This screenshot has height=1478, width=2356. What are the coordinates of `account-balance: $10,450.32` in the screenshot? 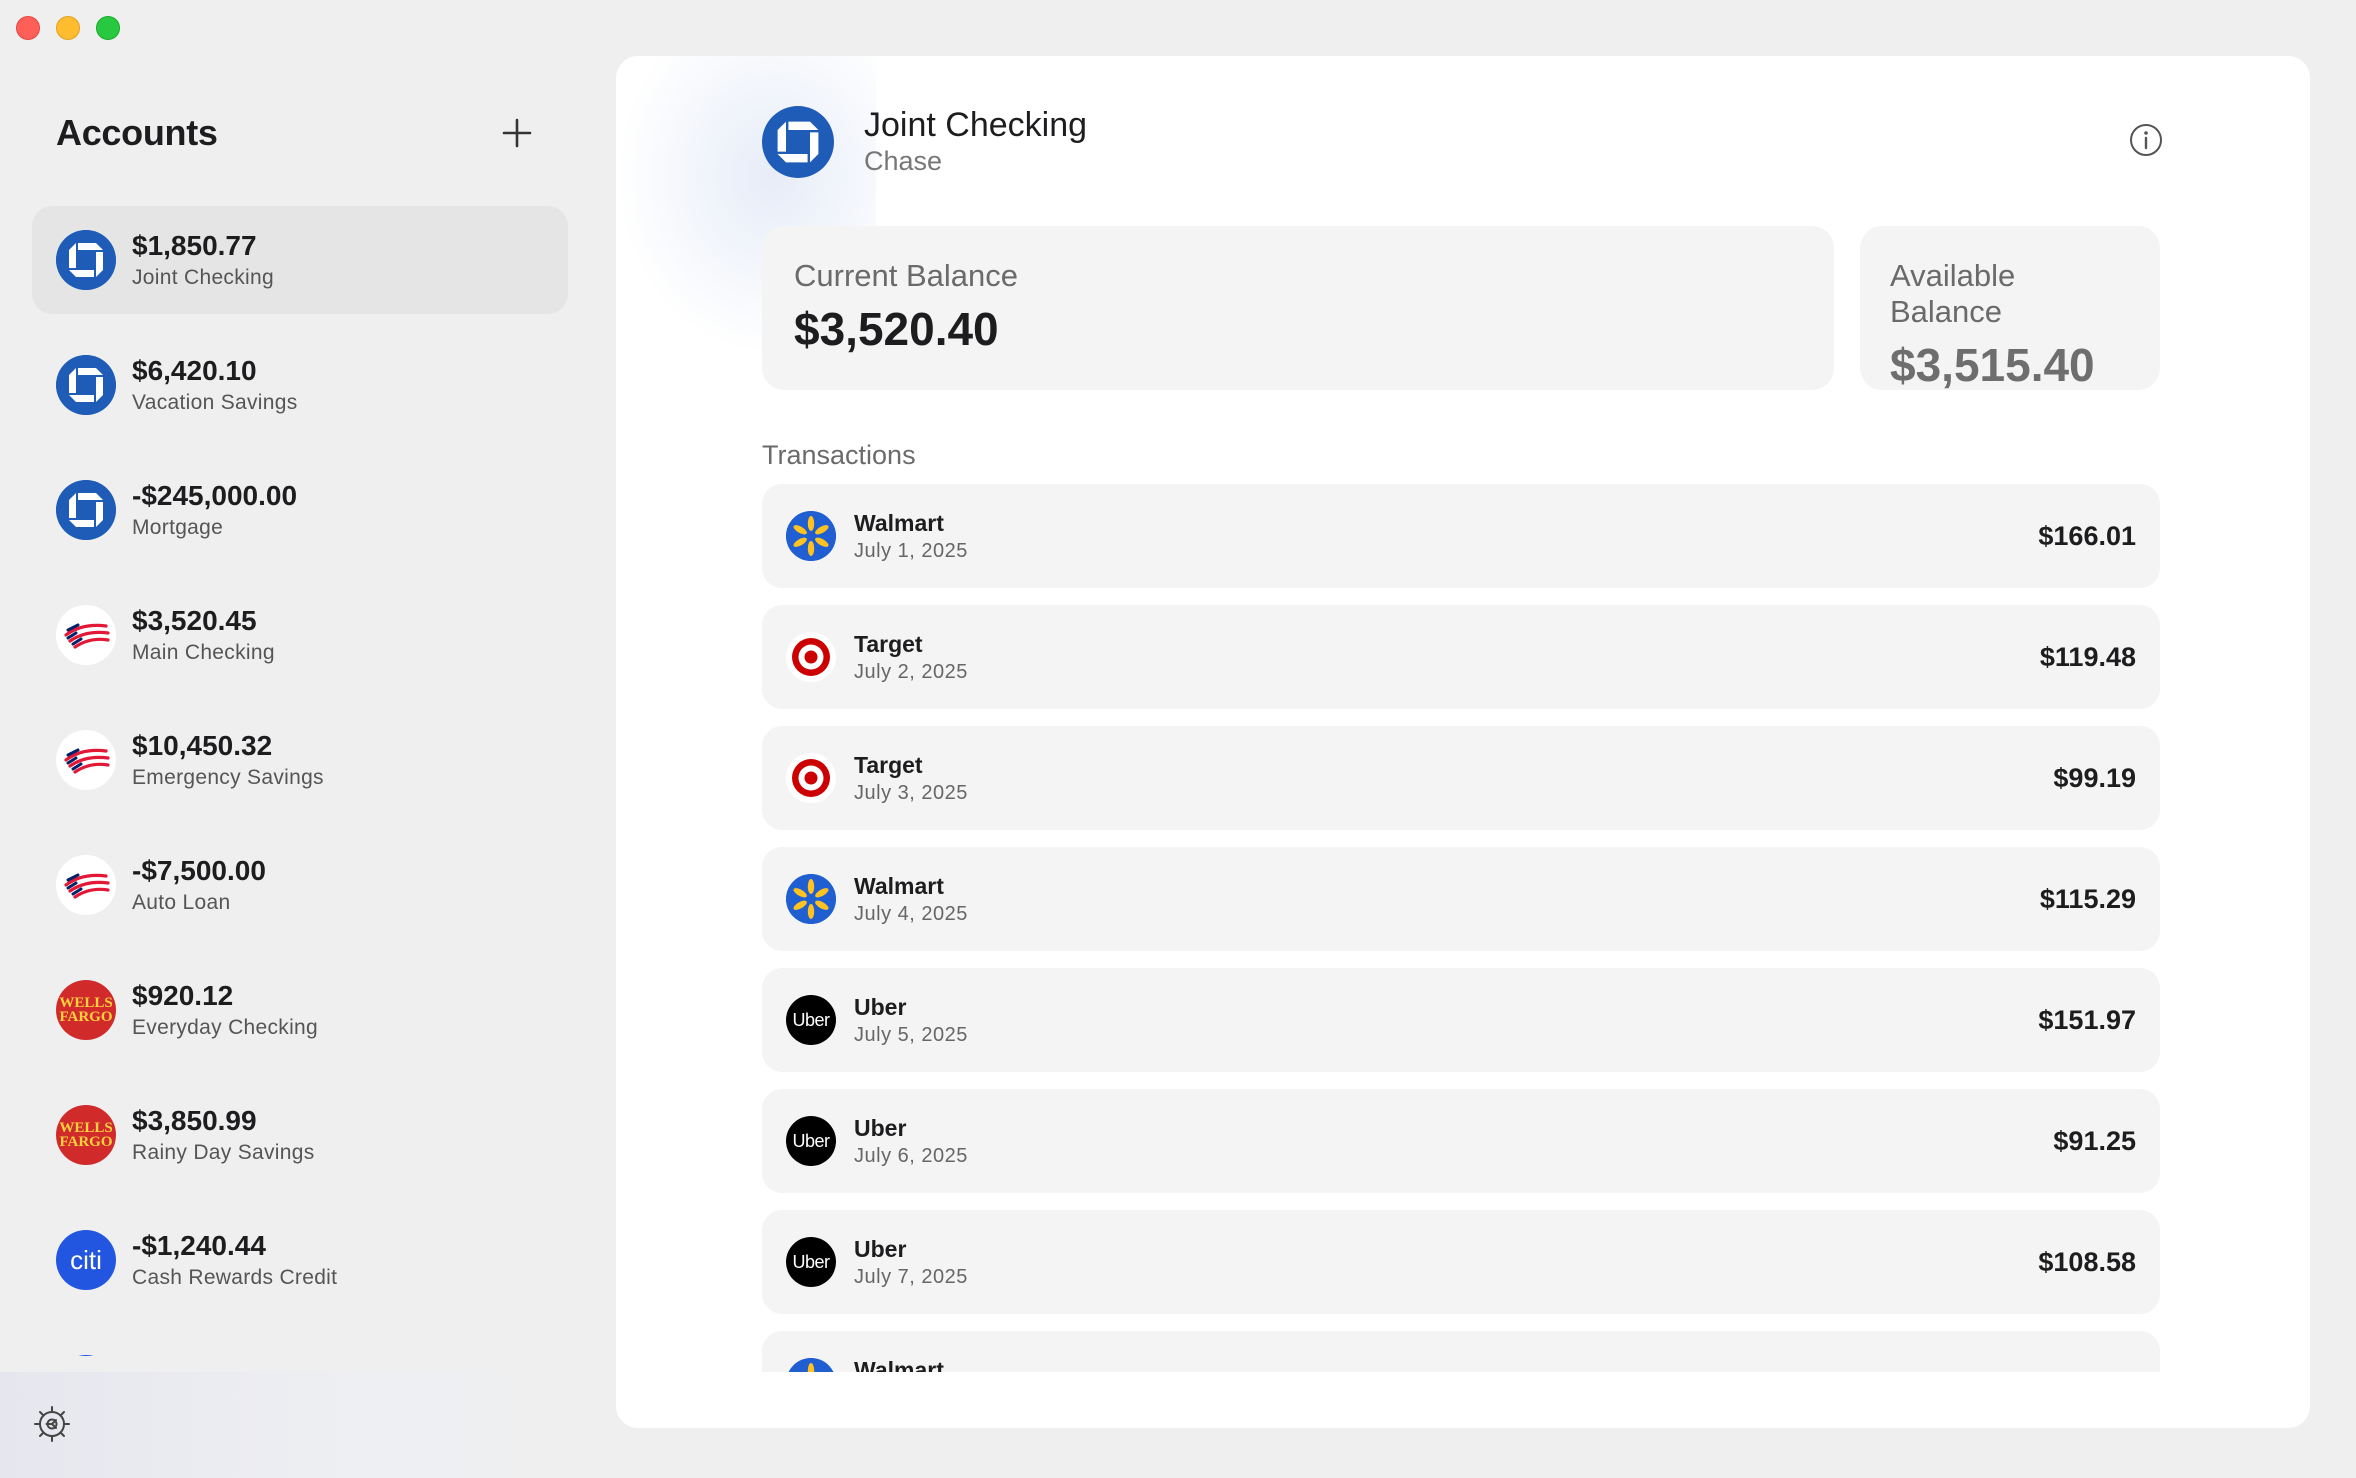 It's located at (202, 745).